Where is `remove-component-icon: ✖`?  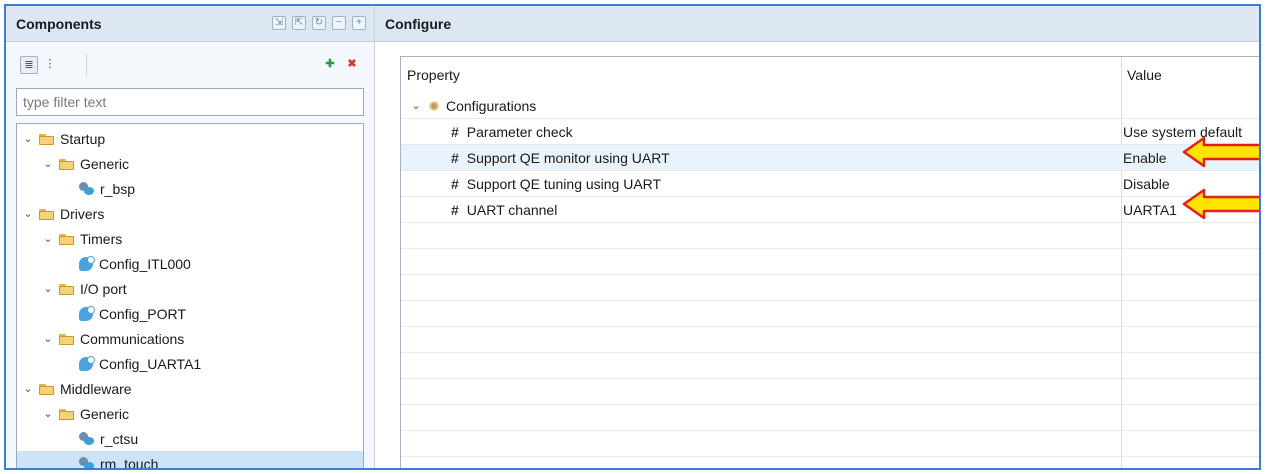
remove-component-icon: ✖ is located at coordinates (352, 64).